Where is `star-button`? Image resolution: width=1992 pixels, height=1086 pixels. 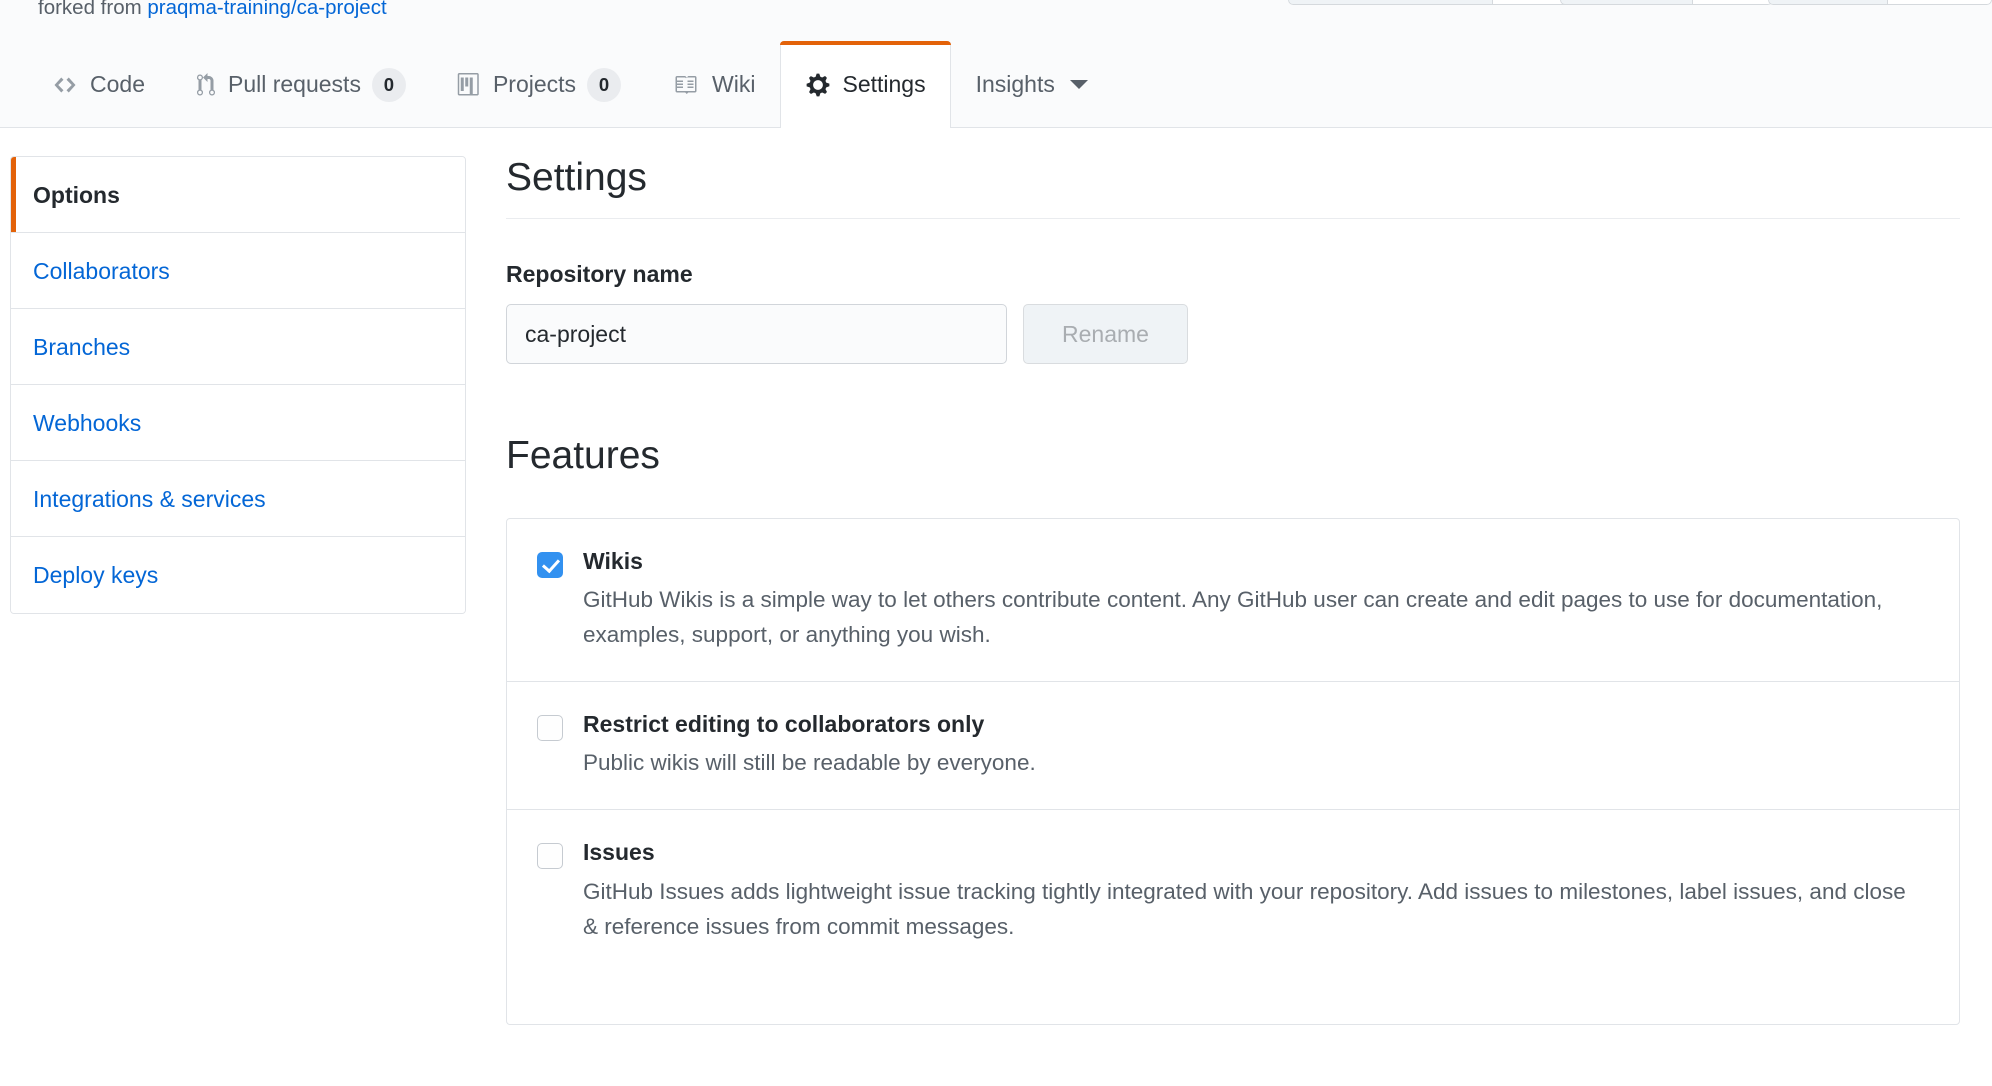
star-button is located at coordinates (1626, 2).